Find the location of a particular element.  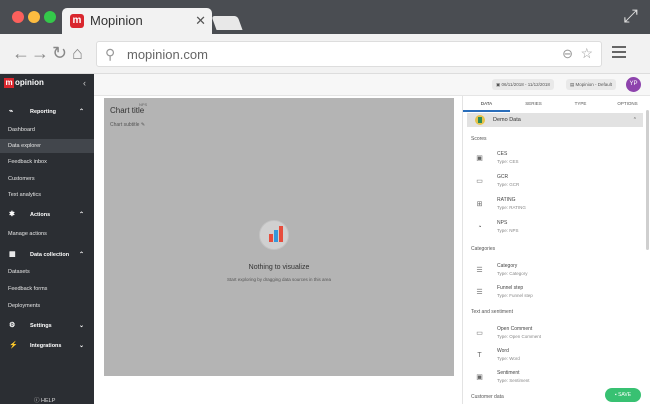

dataset-icon is located at coordinates (480, 120).